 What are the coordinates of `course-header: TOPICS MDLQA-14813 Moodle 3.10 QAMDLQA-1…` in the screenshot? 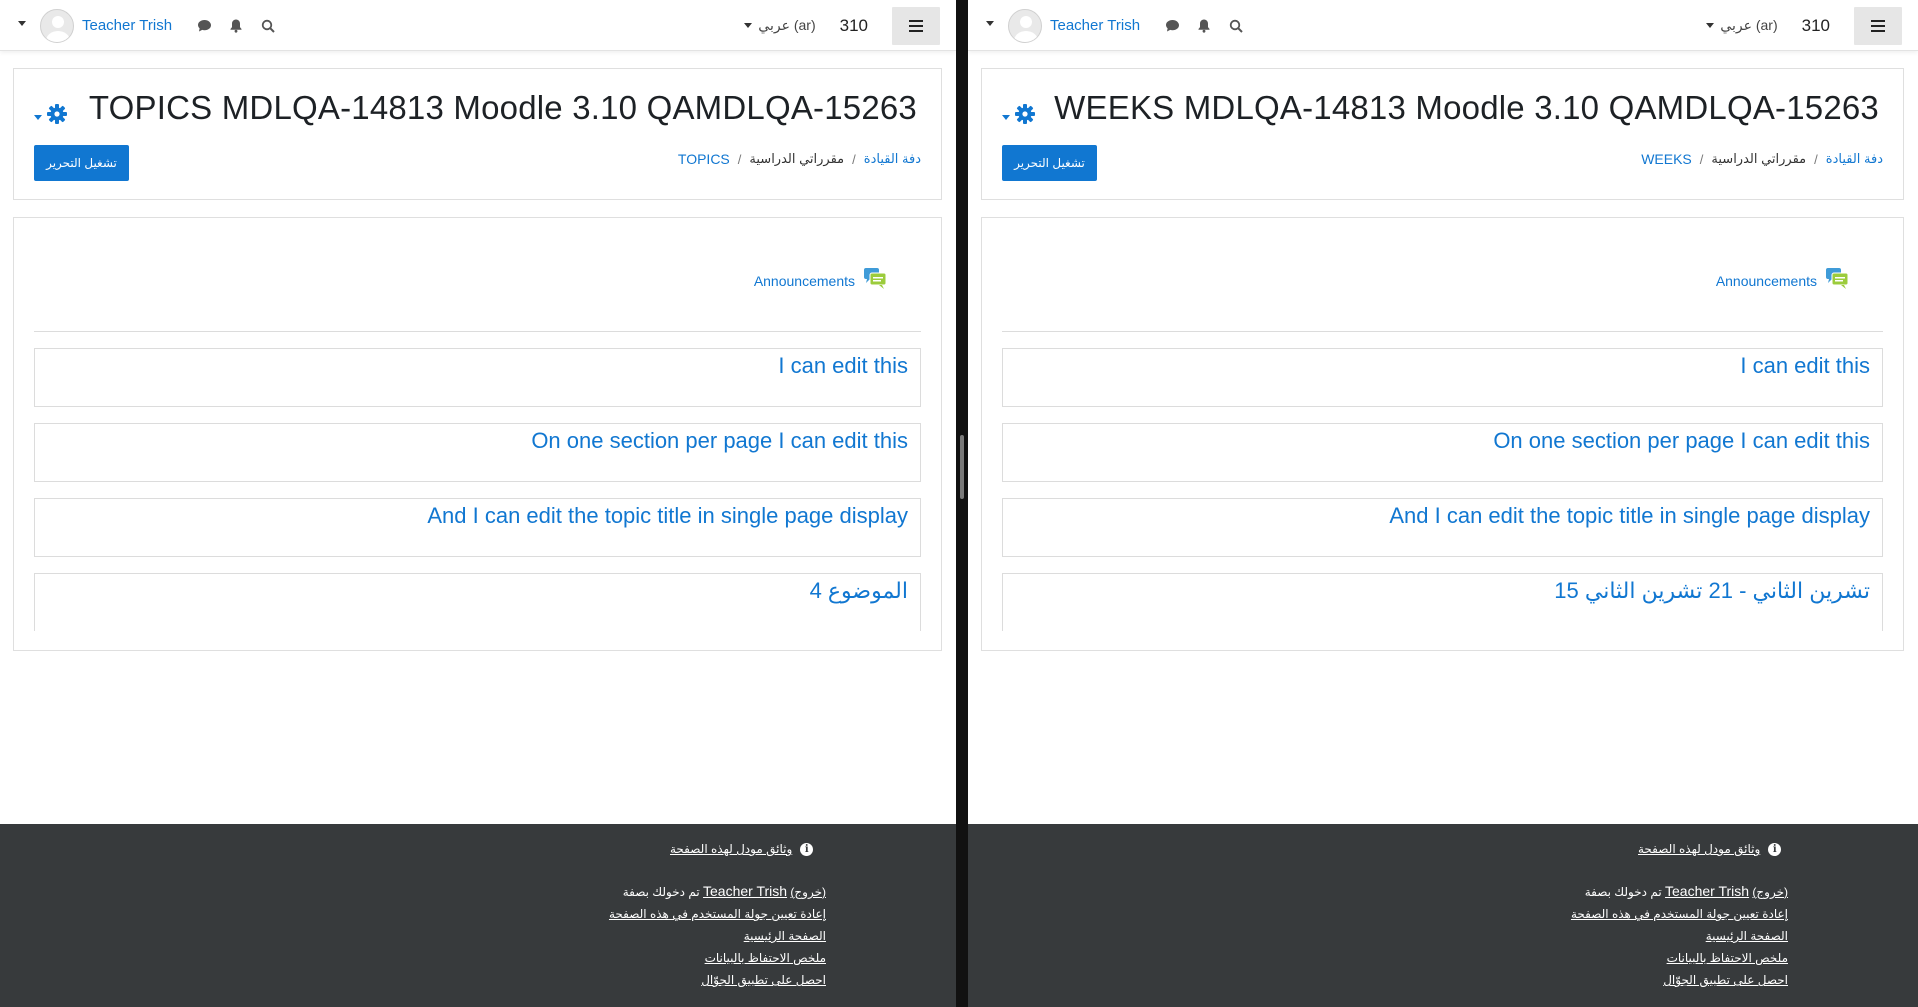 It's located at (477, 134).